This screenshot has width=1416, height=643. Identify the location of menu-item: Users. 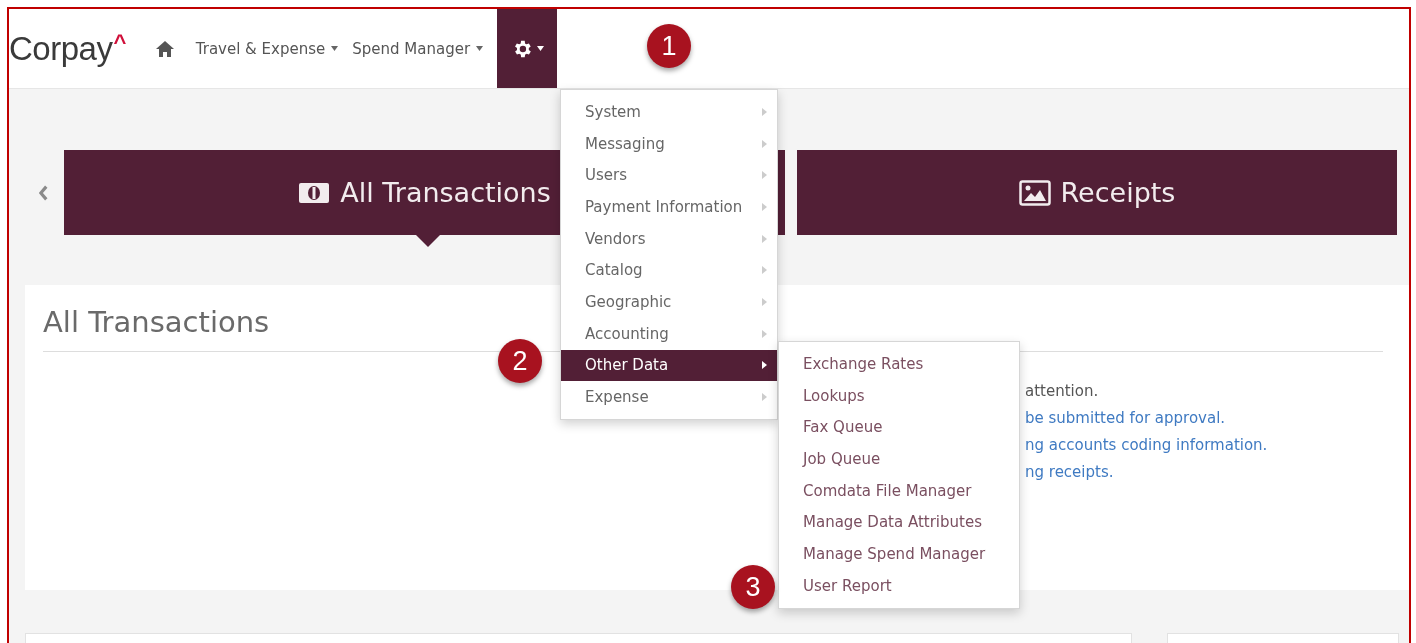
(669, 175).